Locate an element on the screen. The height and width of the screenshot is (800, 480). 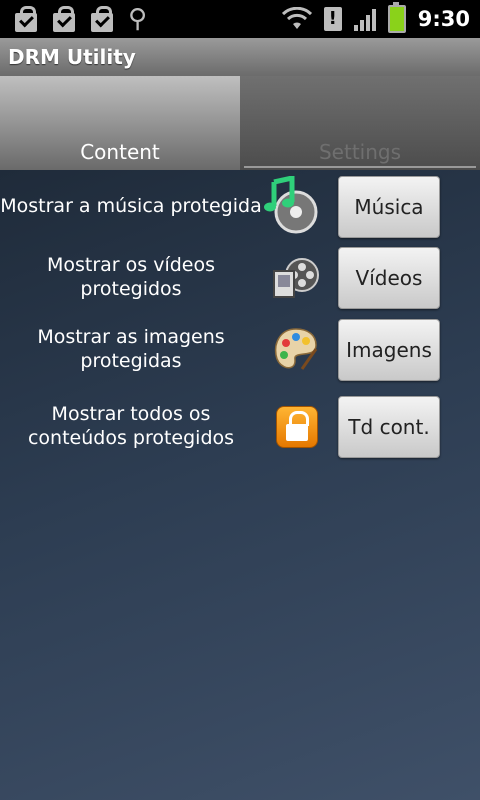
list-item: Mostrar os vídeos protegidos Vídeos is located at coordinates (240, 277).